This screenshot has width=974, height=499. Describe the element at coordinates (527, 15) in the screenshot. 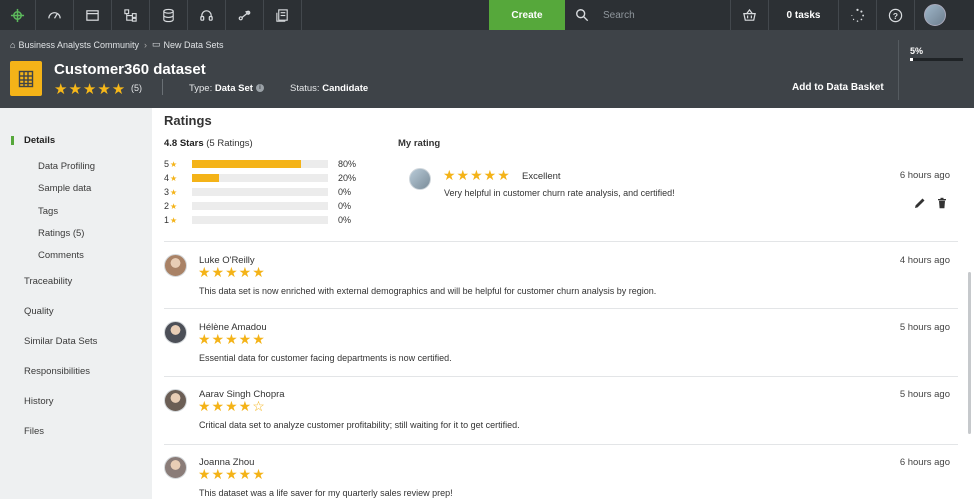

I see `create-button: Create` at that location.